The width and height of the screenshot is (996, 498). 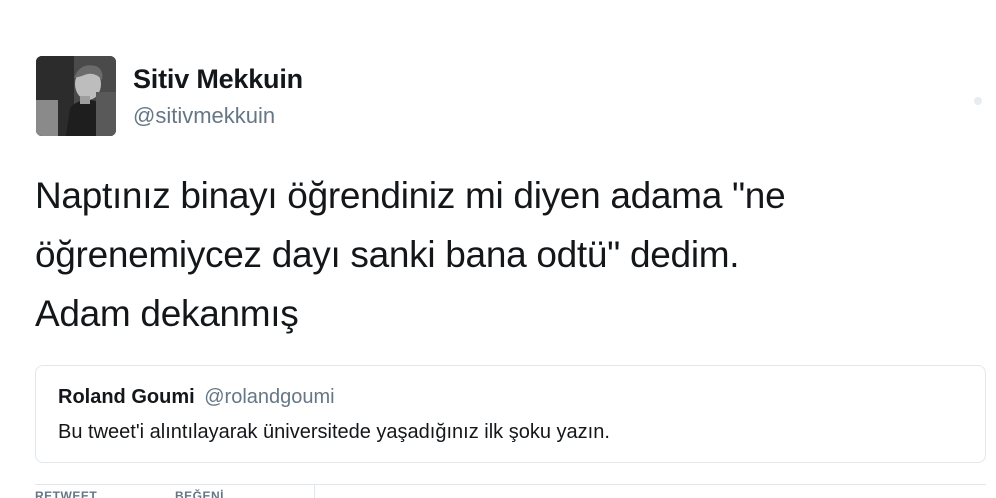 What do you see at coordinates (196, 397) in the screenshot?
I see `quoted-tweet-author: Roland Goumi @rolandgoumi` at bounding box center [196, 397].